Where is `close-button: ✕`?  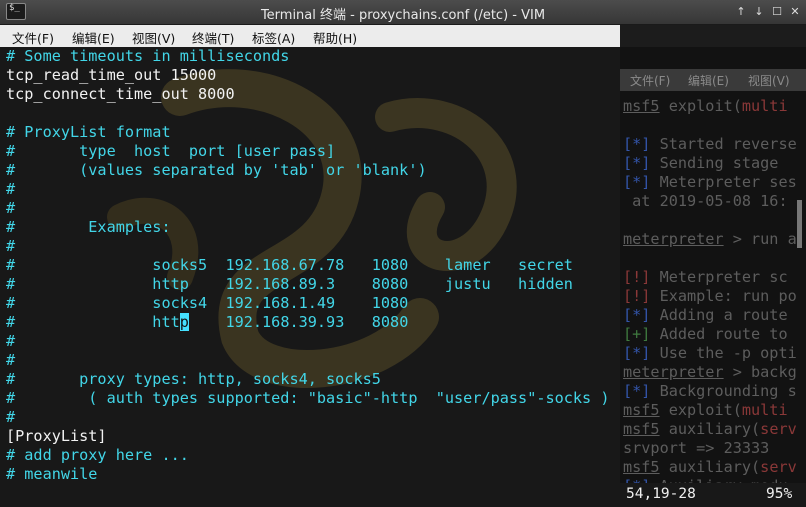 close-button: ✕ is located at coordinates (795, 12).